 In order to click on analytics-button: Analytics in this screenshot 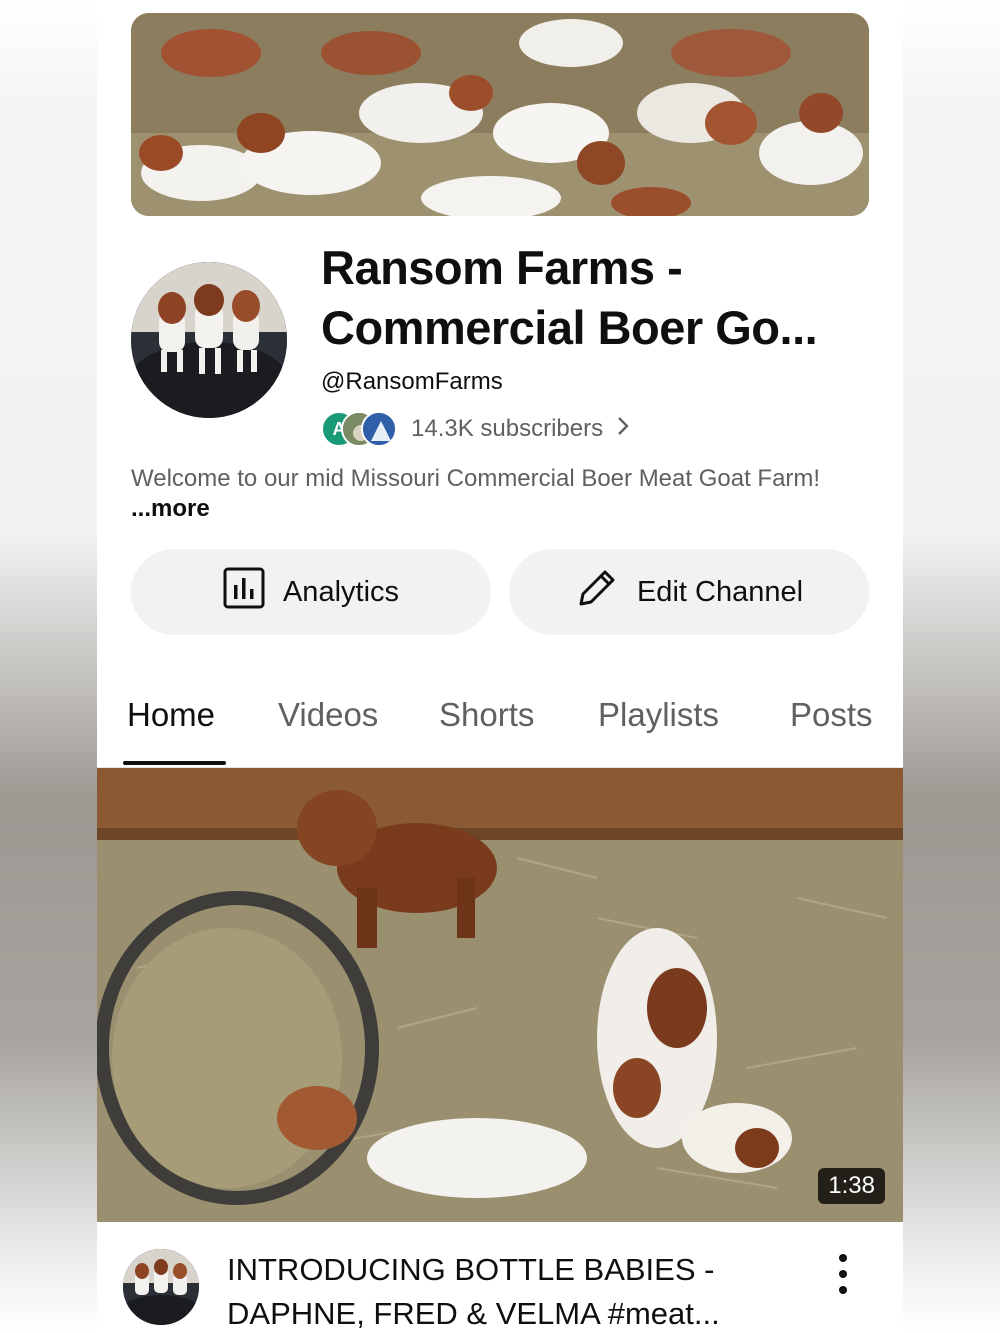, I will do `click(311, 592)`.